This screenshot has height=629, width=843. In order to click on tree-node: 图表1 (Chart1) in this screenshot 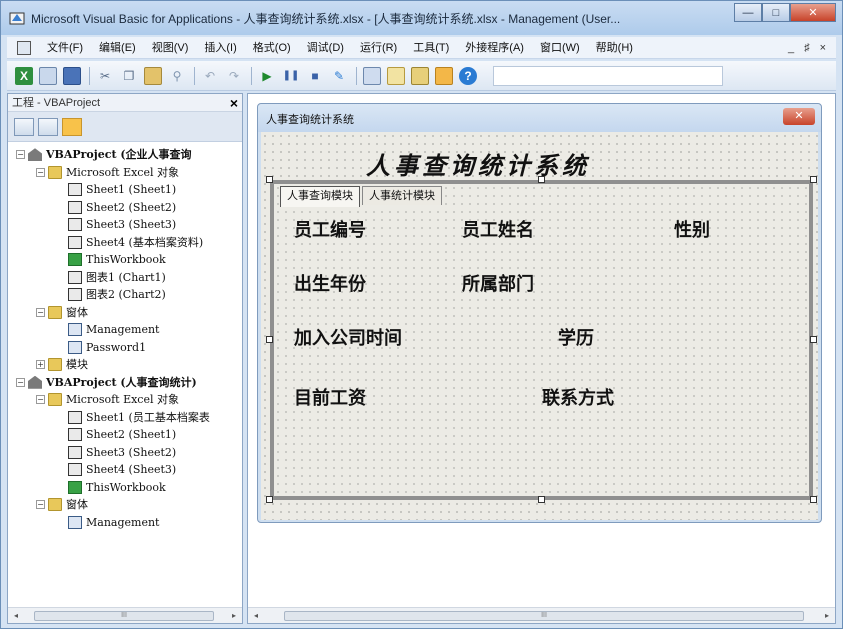, I will do `click(125, 278)`.